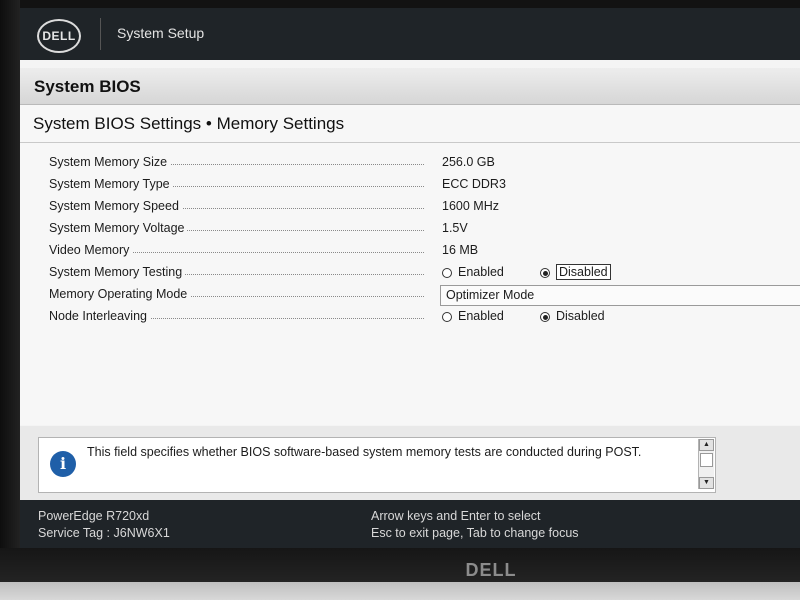  What do you see at coordinates (189, 123) in the screenshot?
I see `page-title: System BIOS Settings • Memory Settings` at bounding box center [189, 123].